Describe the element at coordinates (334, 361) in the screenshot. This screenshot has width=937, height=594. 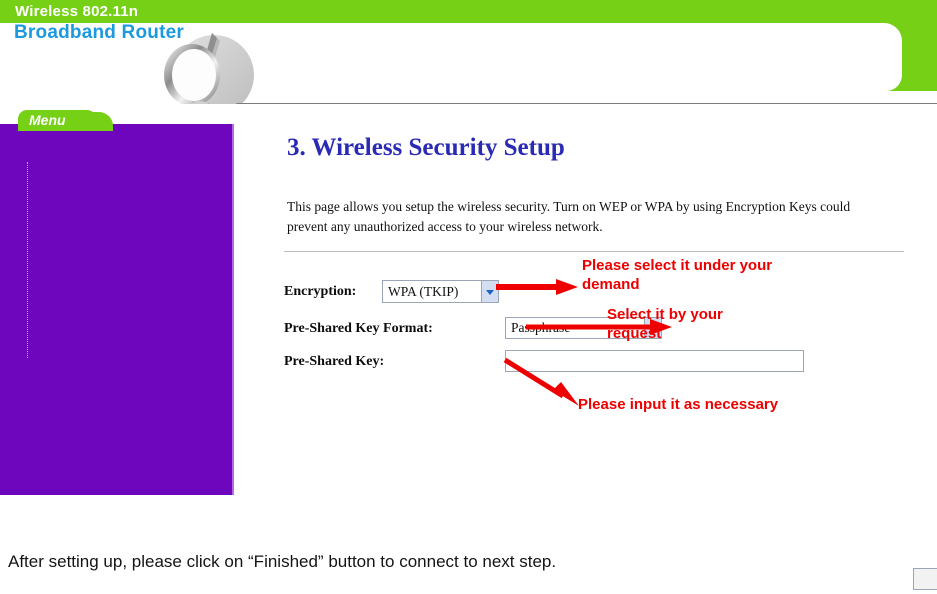
I see `psk-label: Pre-Shared Key:` at that location.